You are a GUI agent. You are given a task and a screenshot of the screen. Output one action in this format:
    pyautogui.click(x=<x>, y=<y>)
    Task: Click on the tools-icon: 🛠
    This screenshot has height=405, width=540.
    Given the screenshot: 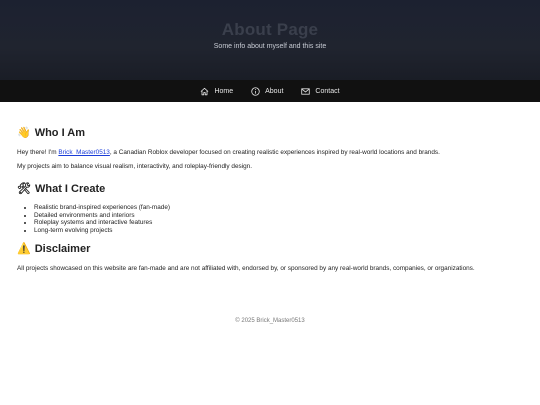 What is the action you would take?
    pyautogui.click(x=24, y=189)
    